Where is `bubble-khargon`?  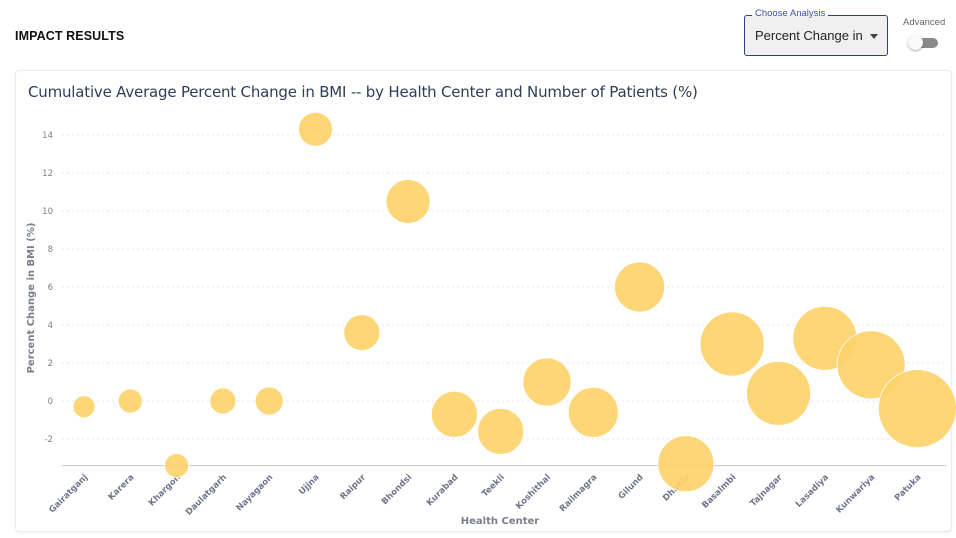
bubble-khargon is located at coordinates (177, 466).